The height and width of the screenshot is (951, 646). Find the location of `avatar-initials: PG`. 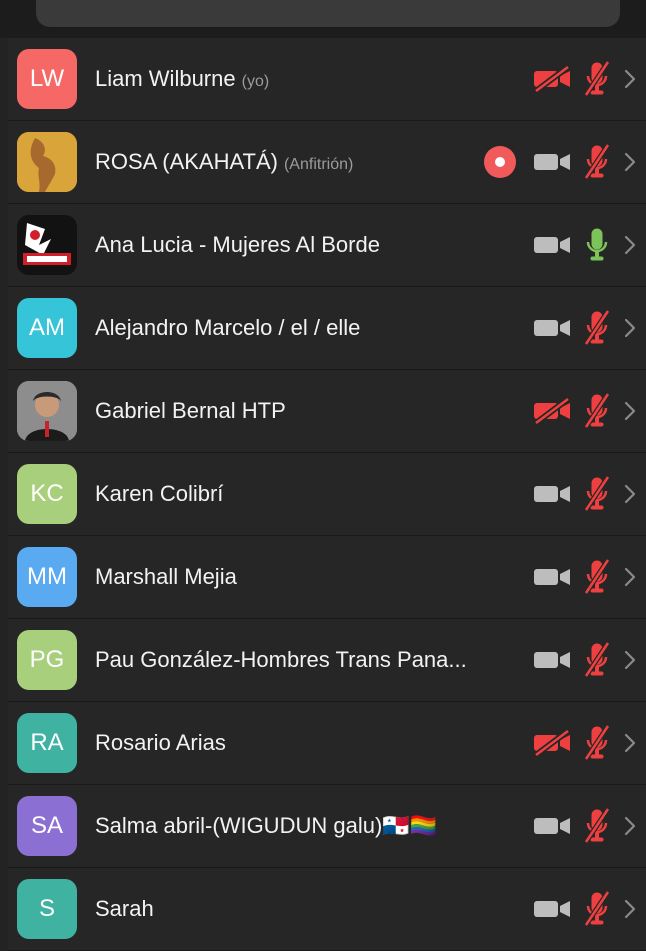

avatar-initials: PG is located at coordinates (47, 659).